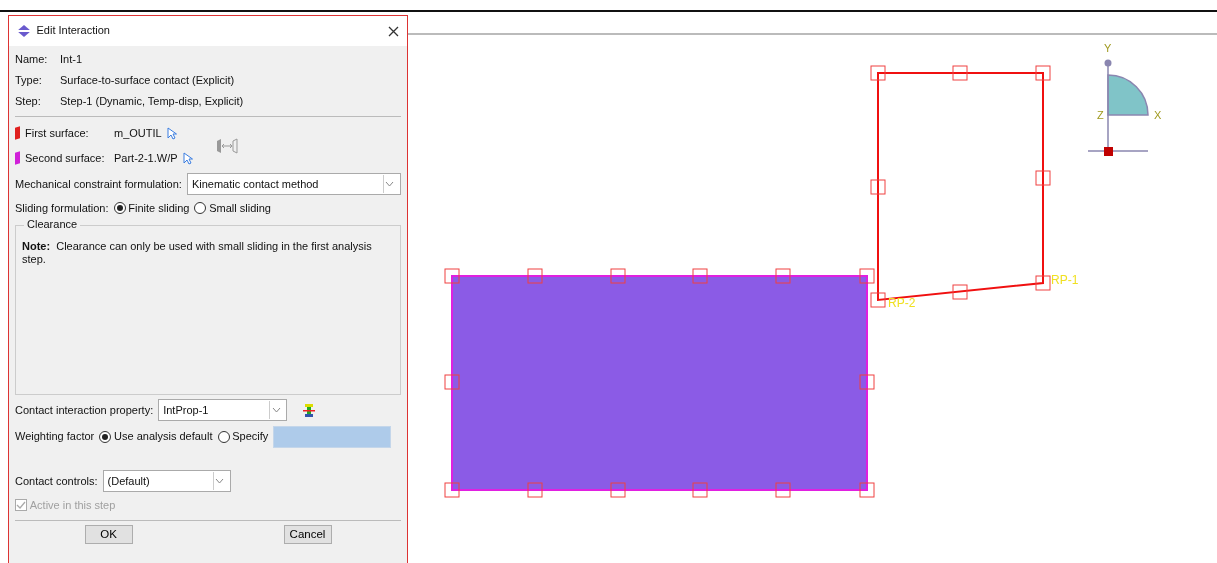 This screenshot has height=563, width=1217. Describe the element at coordinates (73, 31) in the screenshot. I see `dialog-title: Edit Interaction` at that location.